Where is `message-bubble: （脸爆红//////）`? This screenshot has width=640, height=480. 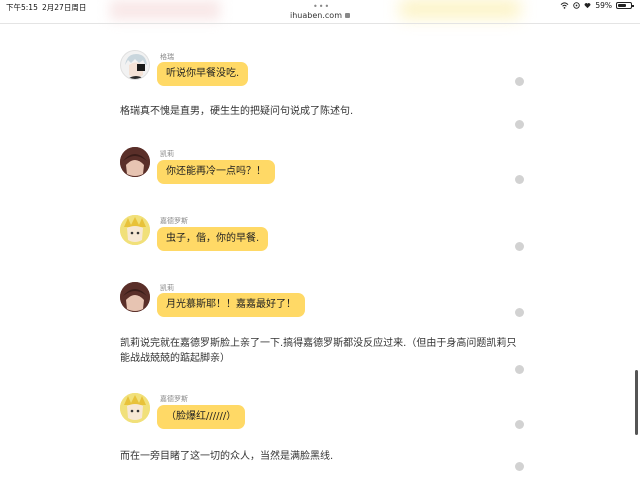 message-bubble: （脸爆红//////） is located at coordinates (201, 417).